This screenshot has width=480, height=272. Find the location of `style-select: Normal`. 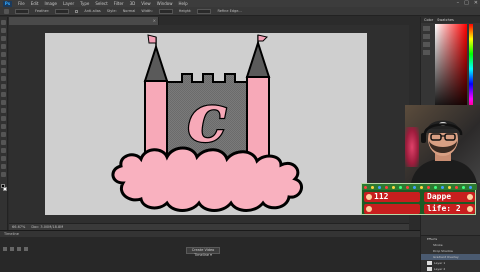

style-select: Normal is located at coordinates (129, 11).